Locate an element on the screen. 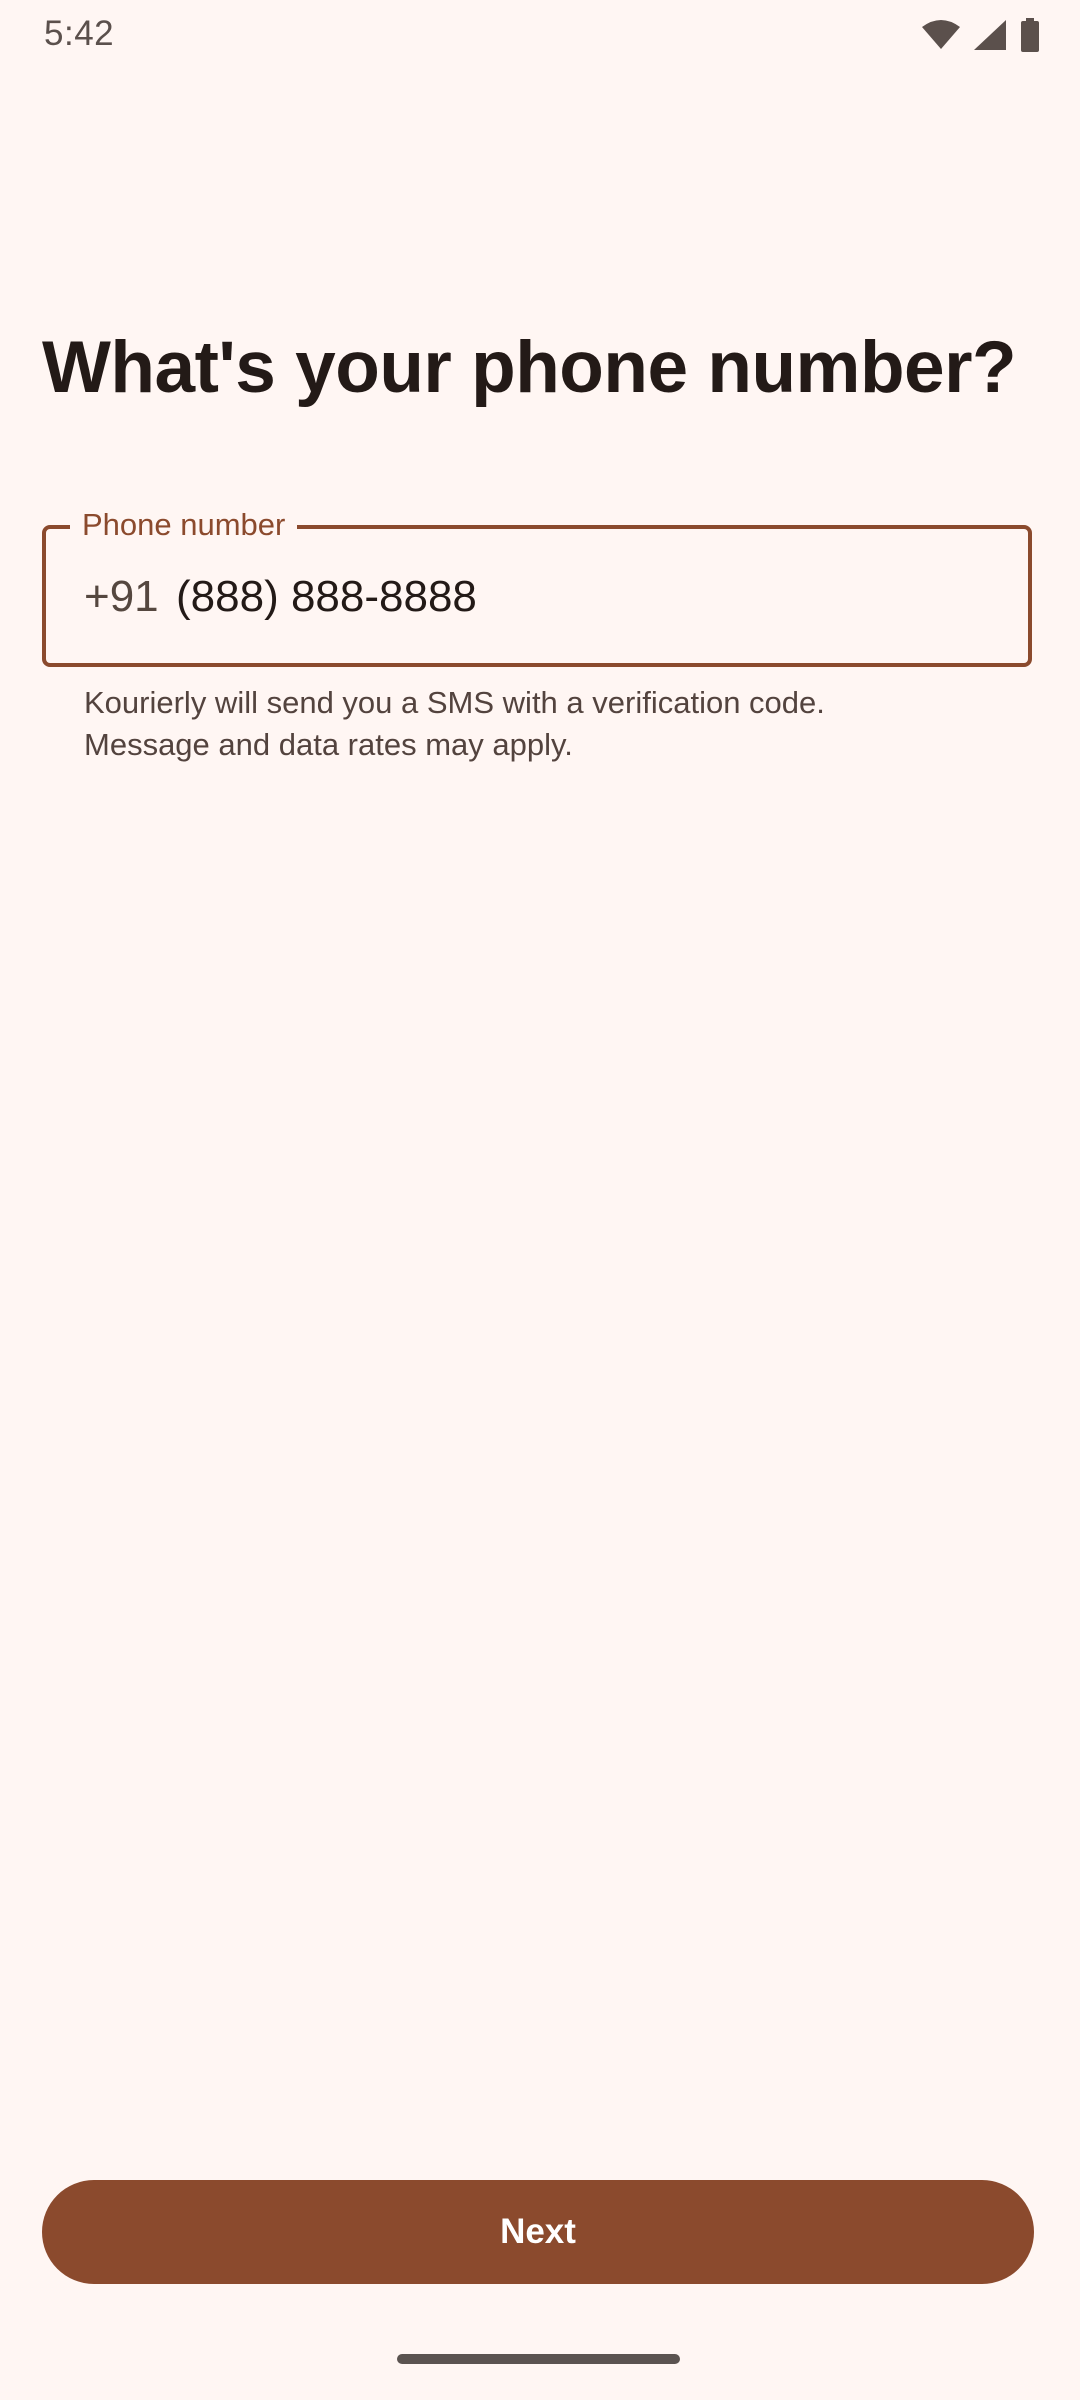  phone-number-field-label: Phone number is located at coordinates (184, 525).